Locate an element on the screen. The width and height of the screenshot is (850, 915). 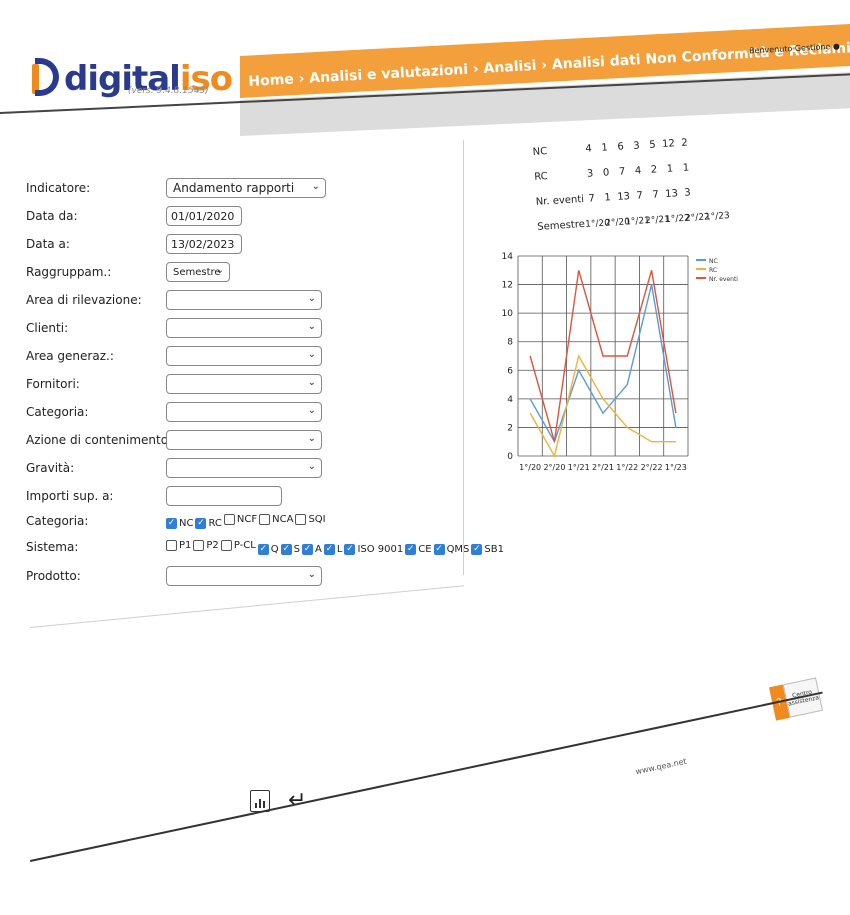
sistema-checkbox-q: ✓ Q is located at coordinates (268, 549).